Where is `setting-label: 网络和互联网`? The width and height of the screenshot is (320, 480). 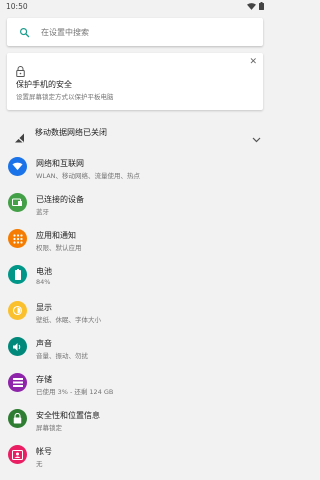 setting-label: 网络和互联网 is located at coordinates (60, 163).